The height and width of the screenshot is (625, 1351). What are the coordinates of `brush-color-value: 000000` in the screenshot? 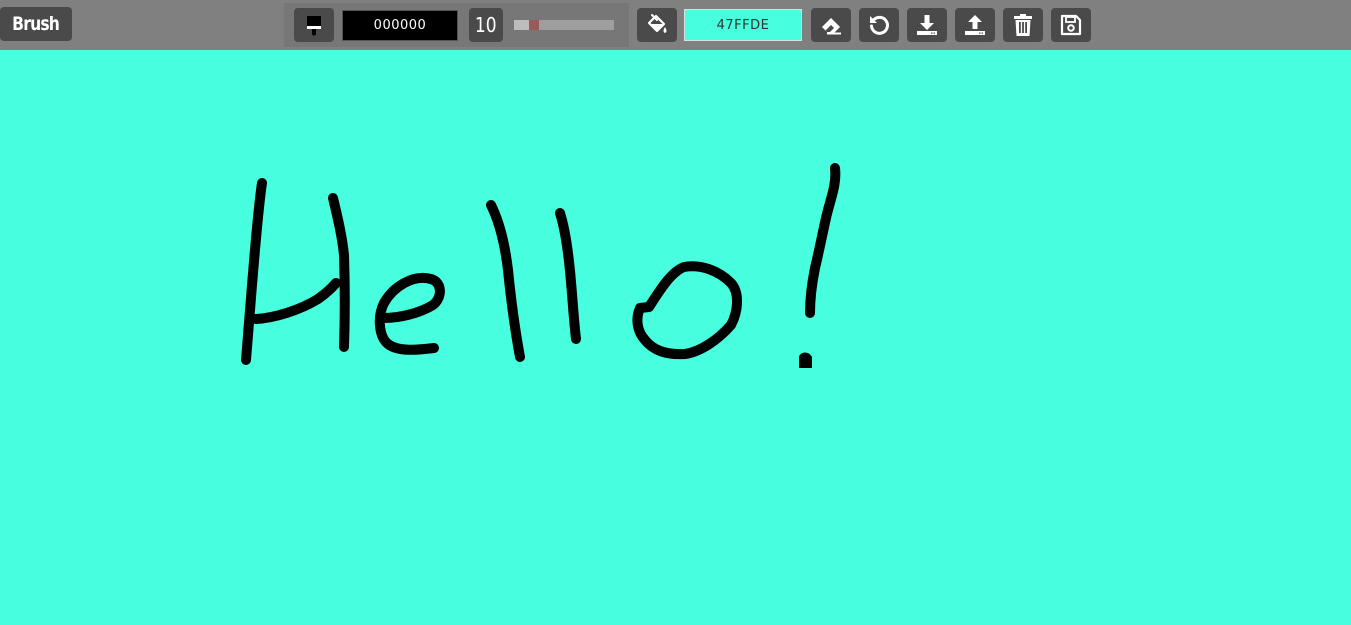 It's located at (400, 25).